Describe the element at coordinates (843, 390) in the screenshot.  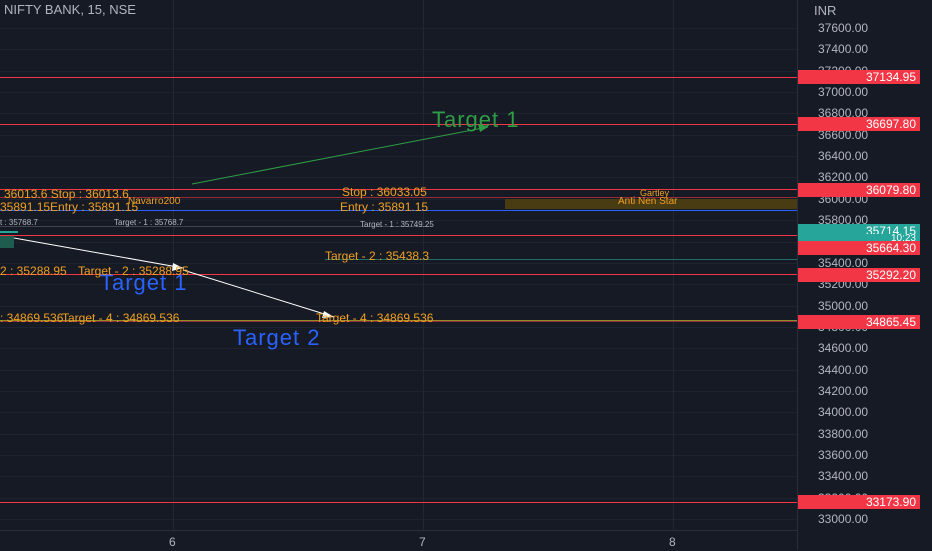
I see `y-tick: 34200.00` at that location.